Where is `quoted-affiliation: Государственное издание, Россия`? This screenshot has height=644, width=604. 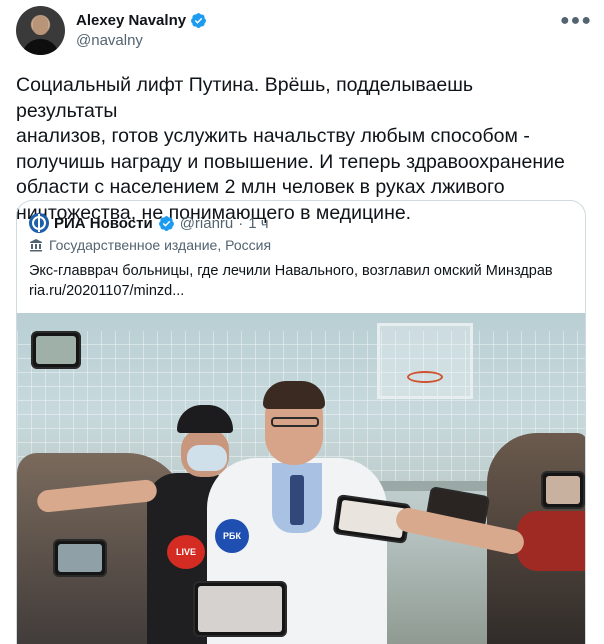
quoted-affiliation: Государственное издание, Россия is located at coordinates (150, 245).